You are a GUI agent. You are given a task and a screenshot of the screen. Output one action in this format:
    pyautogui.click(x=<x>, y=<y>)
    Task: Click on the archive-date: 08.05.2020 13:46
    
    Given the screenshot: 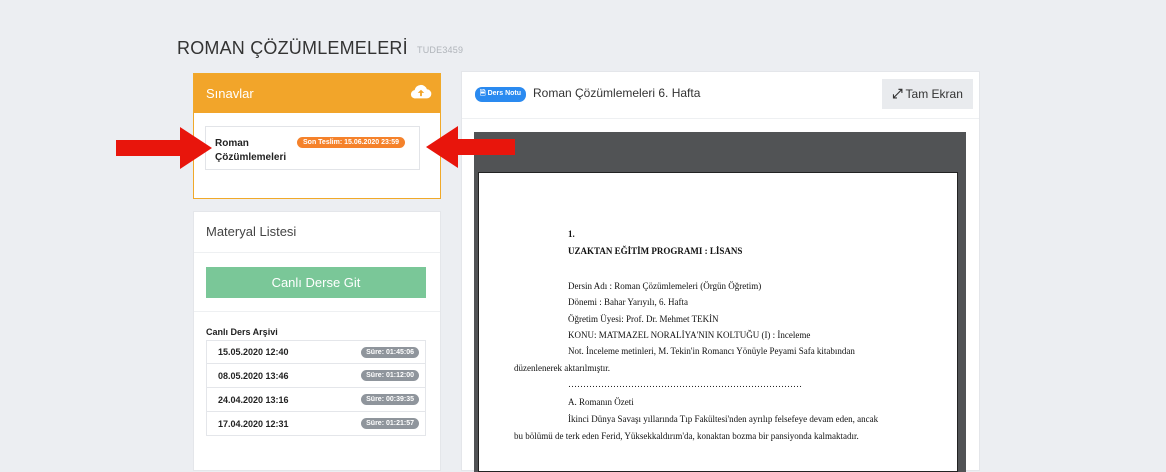 What is the action you would take?
    pyautogui.click(x=253, y=375)
    